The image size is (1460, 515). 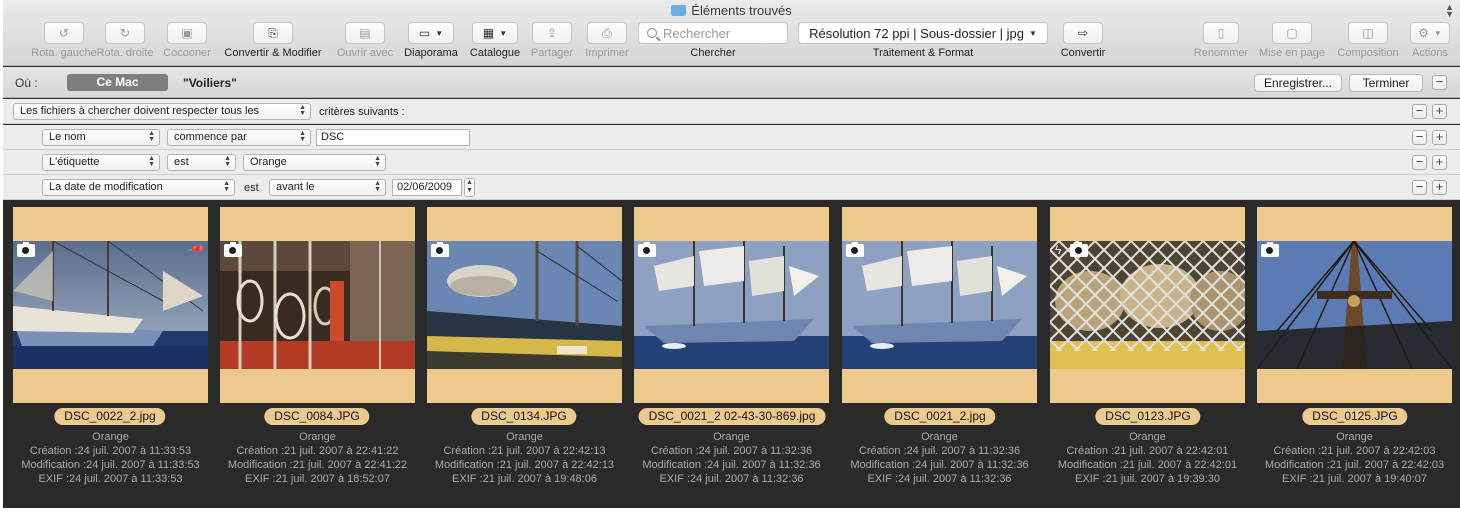 I want to click on composition-button: ◫ Composition, so click(x=1368, y=43).